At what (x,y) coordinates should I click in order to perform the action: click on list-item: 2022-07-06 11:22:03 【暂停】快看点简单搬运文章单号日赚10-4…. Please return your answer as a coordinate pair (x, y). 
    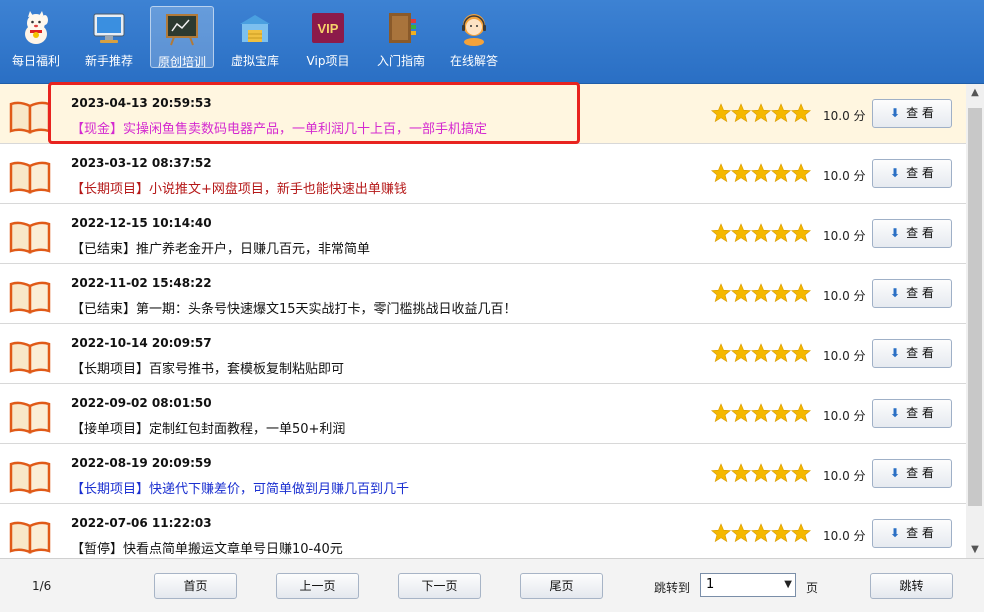
    Looking at the image, I should click on (483, 531).